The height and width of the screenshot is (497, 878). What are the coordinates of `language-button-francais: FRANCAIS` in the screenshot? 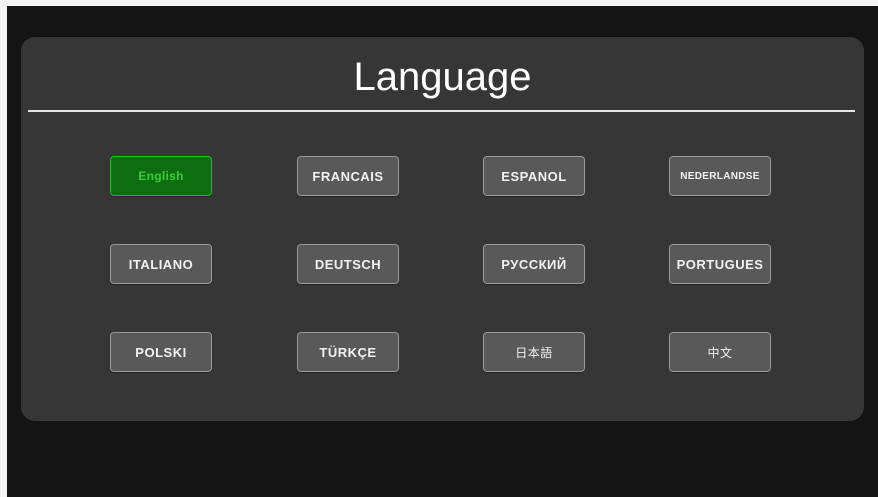 It's located at (348, 176).